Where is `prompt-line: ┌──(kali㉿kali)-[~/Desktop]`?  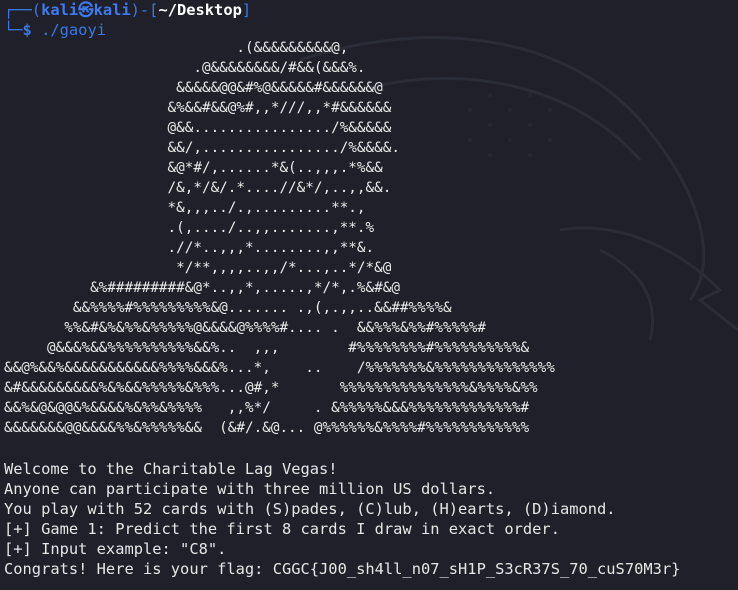 prompt-line: ┌──(kali㉿kali)-[~/Desktop] is located at coordinates (127, 10).